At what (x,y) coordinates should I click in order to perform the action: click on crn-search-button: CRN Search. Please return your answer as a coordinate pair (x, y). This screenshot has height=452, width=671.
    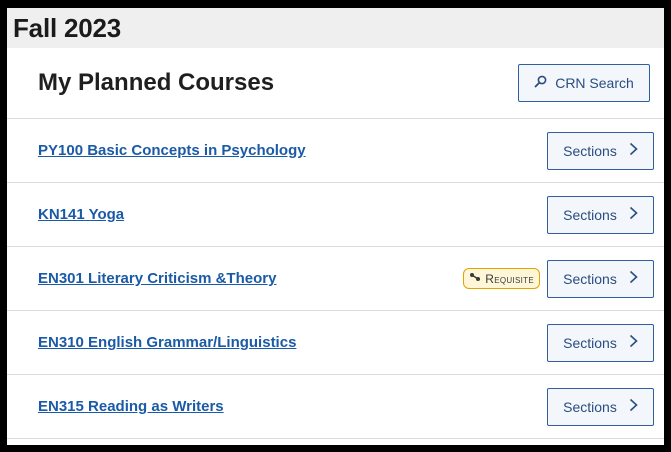
    Looking at the image, I should click on (584, 83).